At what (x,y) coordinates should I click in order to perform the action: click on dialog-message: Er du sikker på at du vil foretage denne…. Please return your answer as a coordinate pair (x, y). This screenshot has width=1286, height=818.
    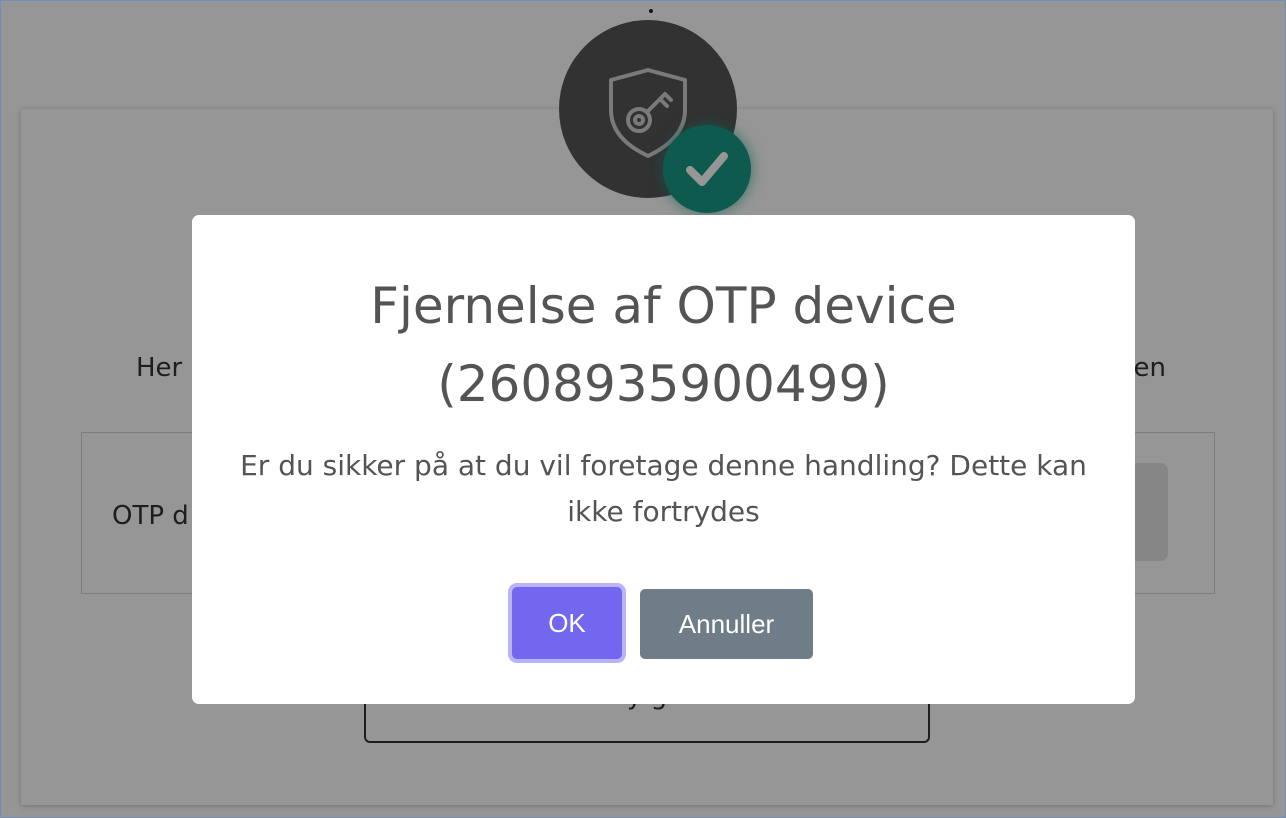
    Looking at the image, I should click on (663, 488).